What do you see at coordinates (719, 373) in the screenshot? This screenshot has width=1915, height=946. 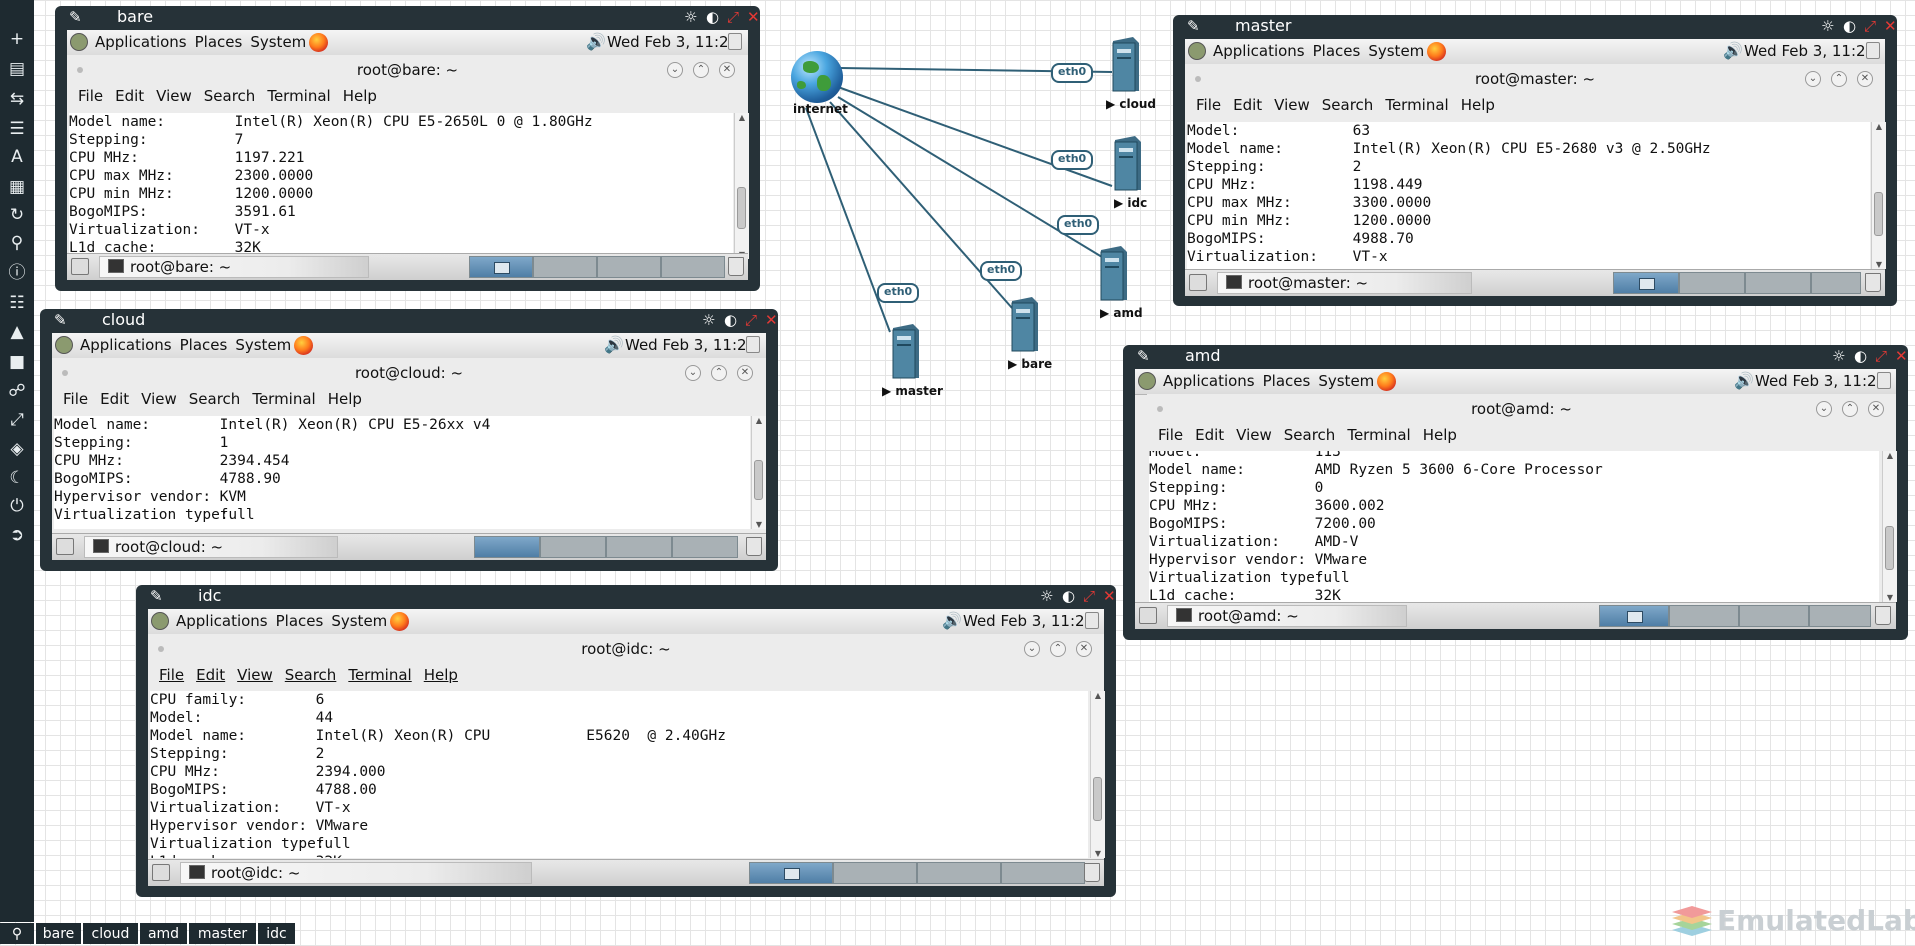 I see `maximize-button: ⌃` at bounding box center [719, 373].